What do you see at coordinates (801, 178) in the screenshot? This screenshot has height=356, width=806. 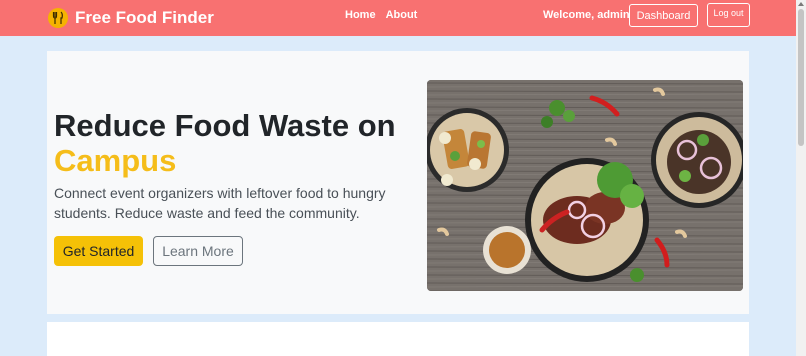 I see `scrollbar` at bounding box center [801, 178].